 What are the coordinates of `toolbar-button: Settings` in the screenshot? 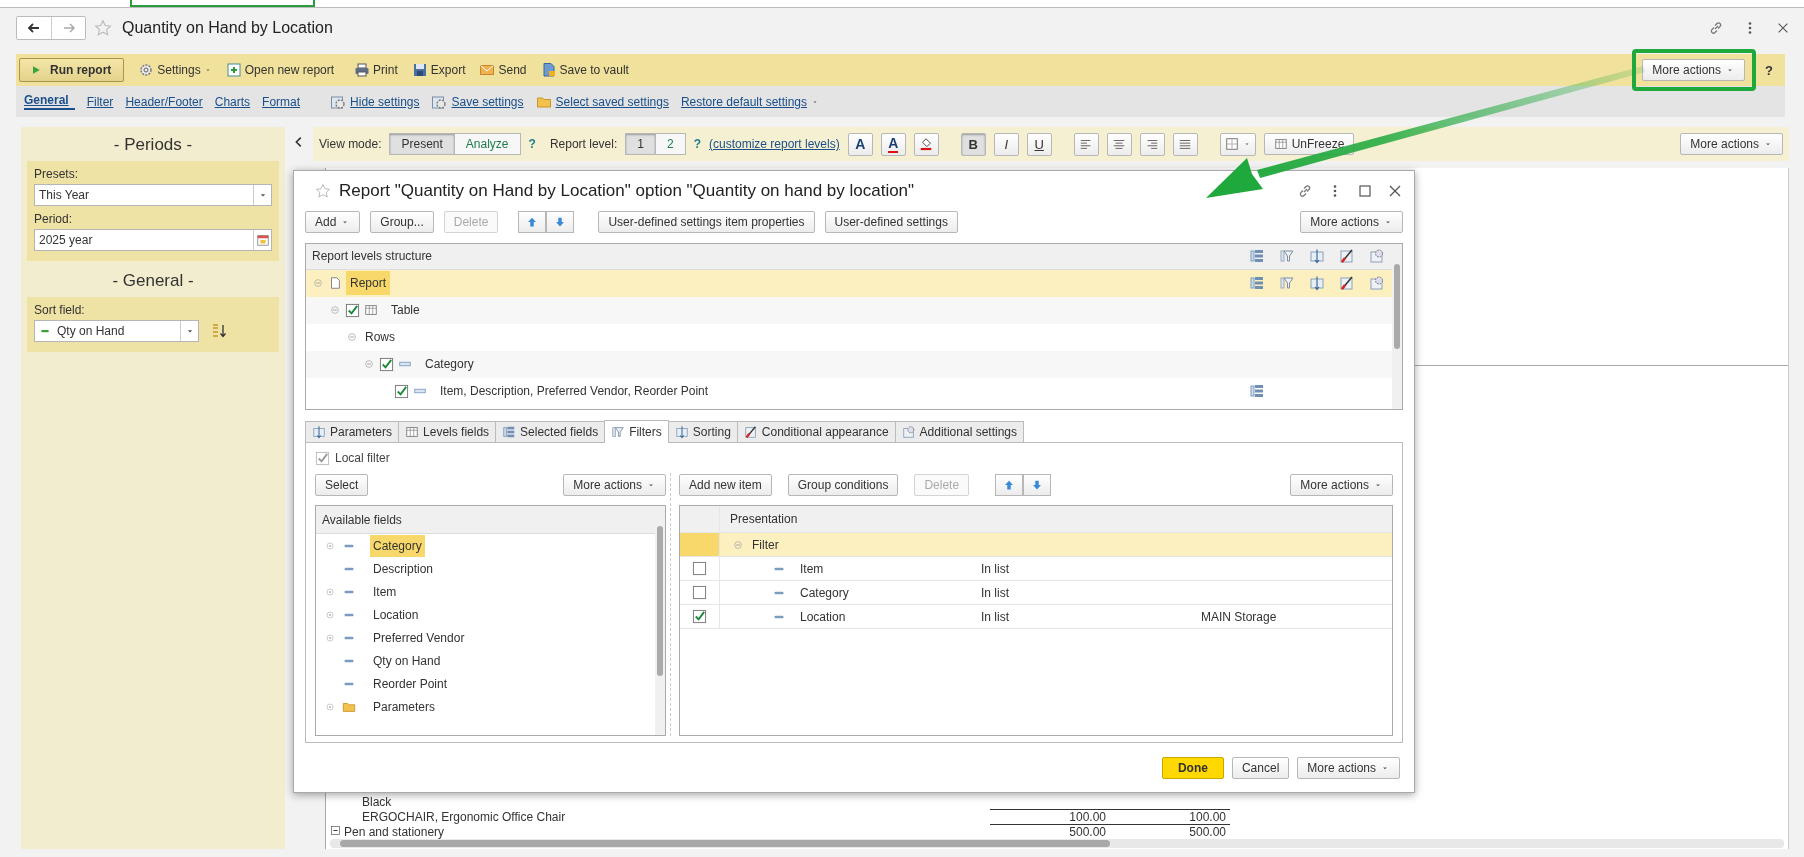 It's located at (184, 70).